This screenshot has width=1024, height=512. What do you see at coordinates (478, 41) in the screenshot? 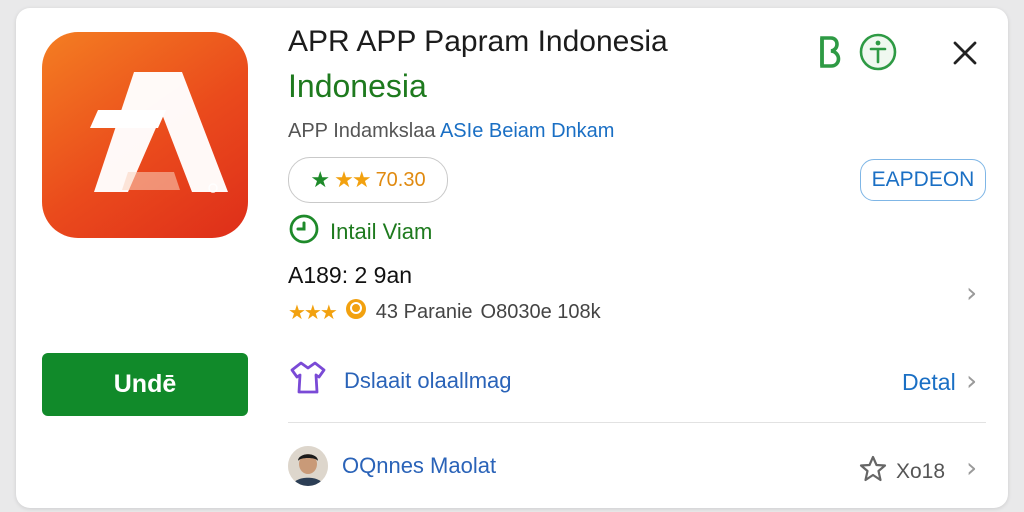
I see `app-title: APR APP Papram Indonesia` at bounding box center [478, 41].